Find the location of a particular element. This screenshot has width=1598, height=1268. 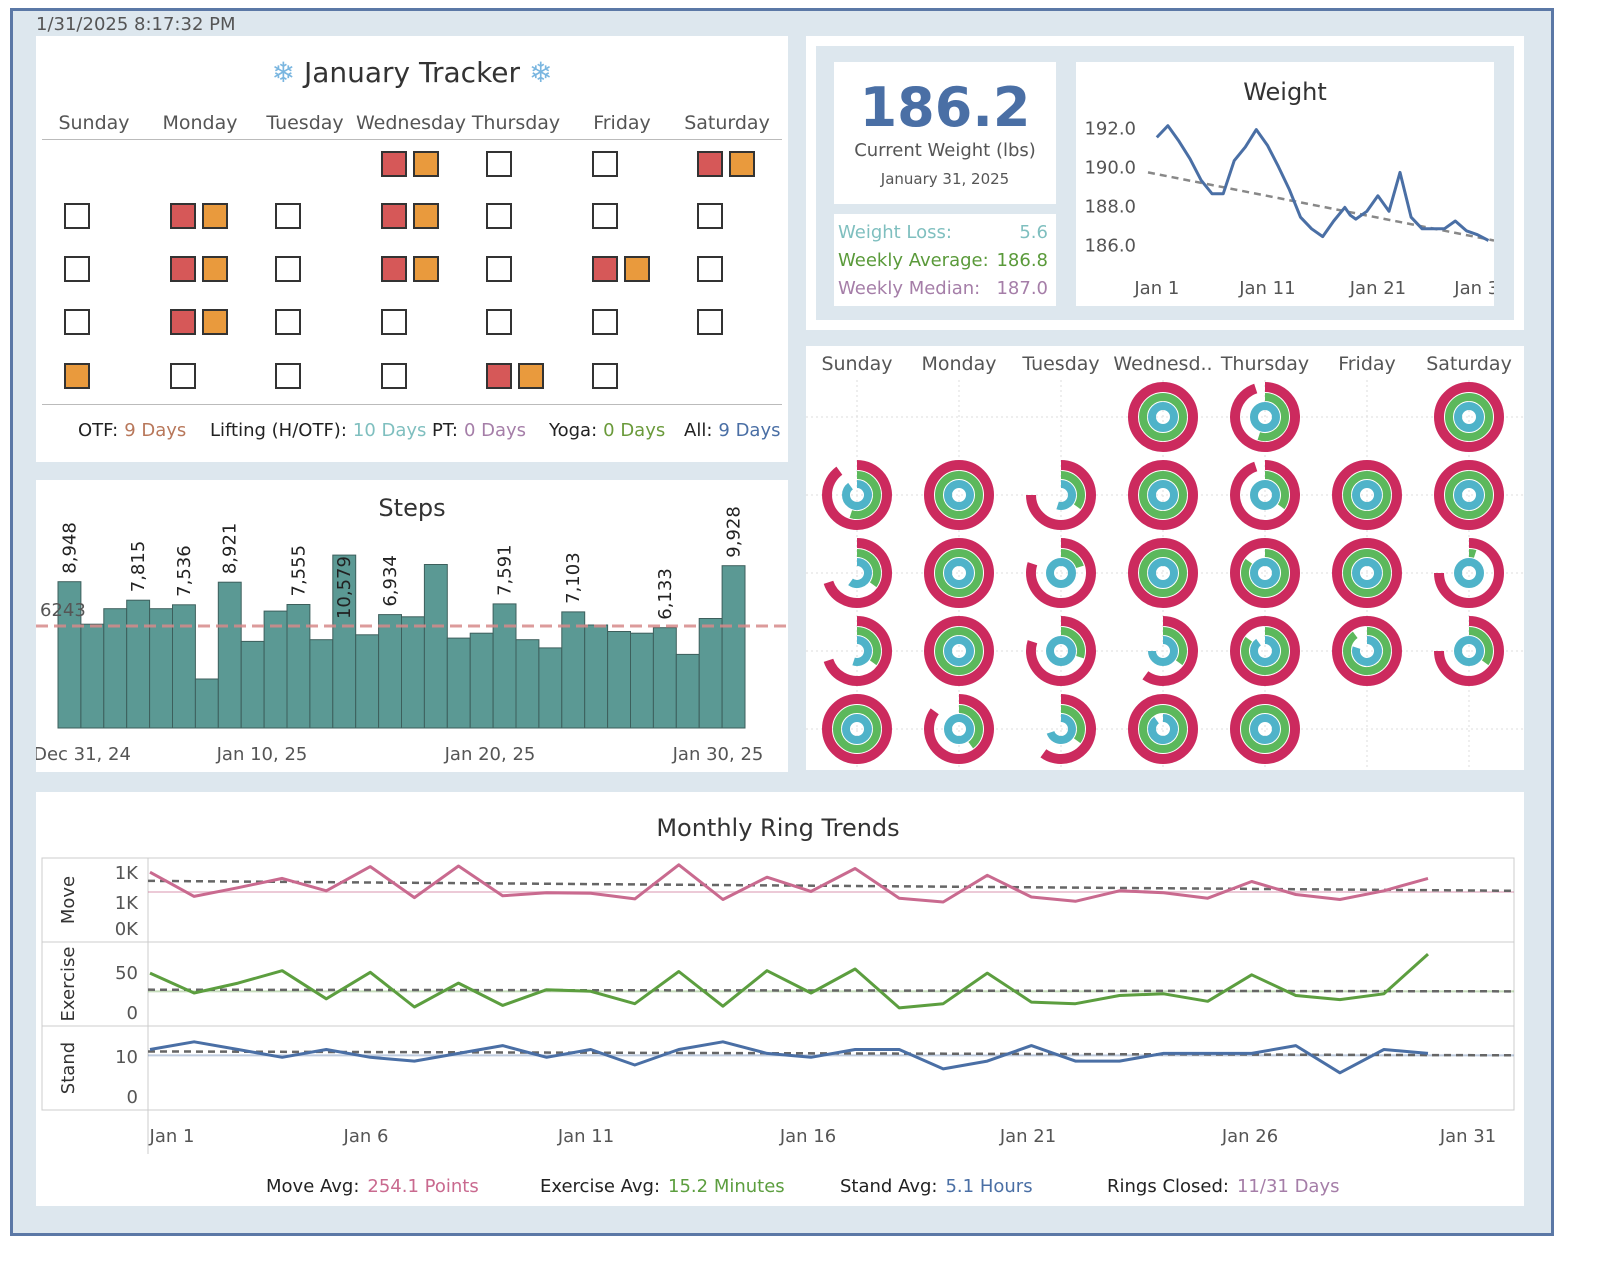

tracker-summary-item: PT: 0 Days is located at coordinates (479, 430).